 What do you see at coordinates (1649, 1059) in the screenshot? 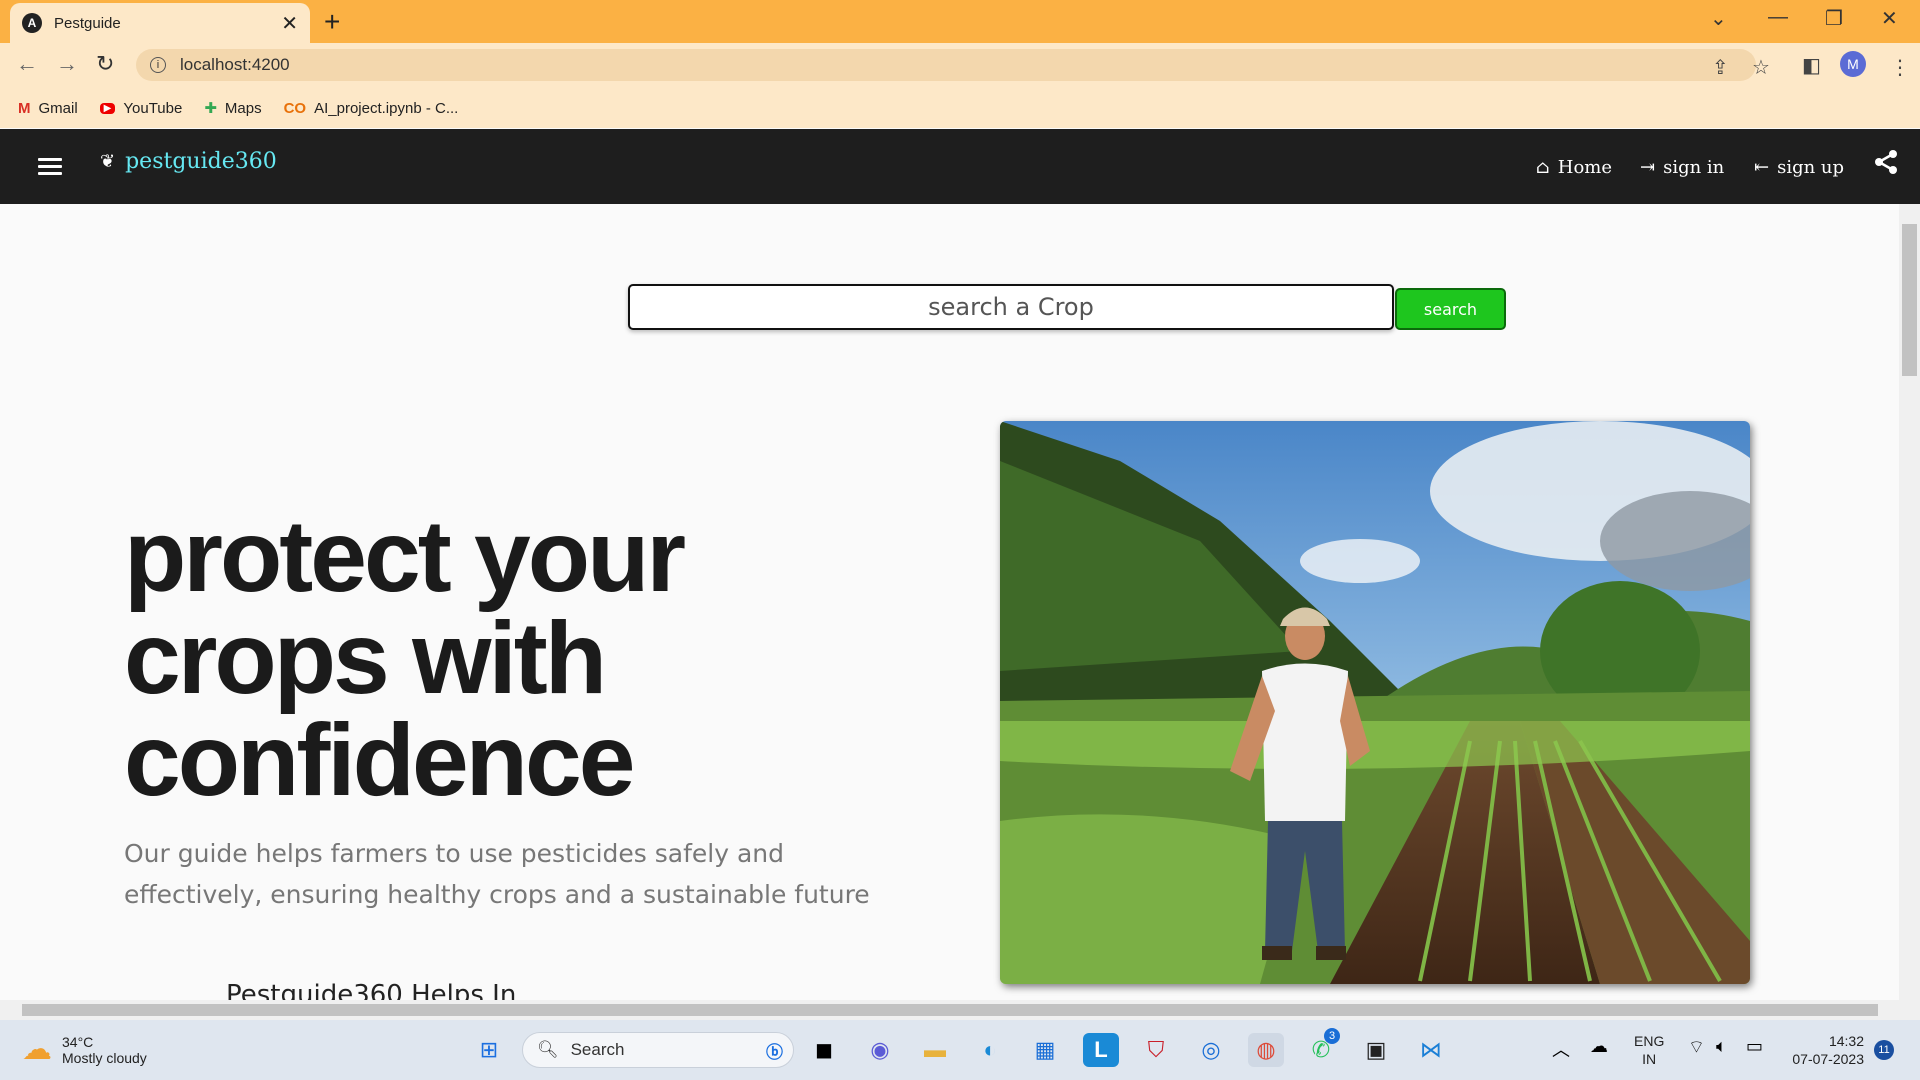
I see `region-code: IN` at bounding box center [1649, 1059].